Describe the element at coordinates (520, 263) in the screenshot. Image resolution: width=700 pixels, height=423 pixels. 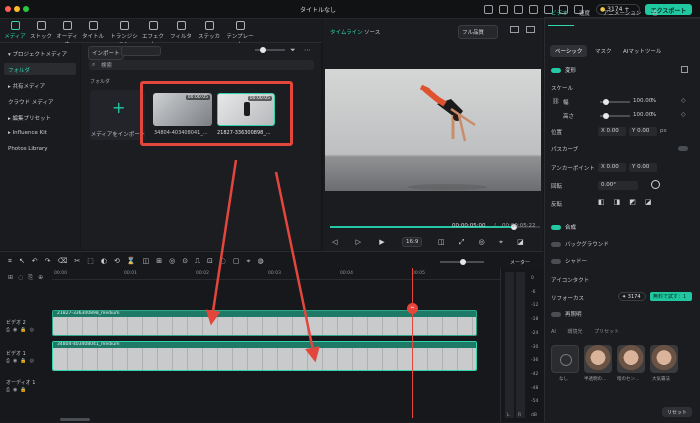
I see `meter-label: メーター` at that location.